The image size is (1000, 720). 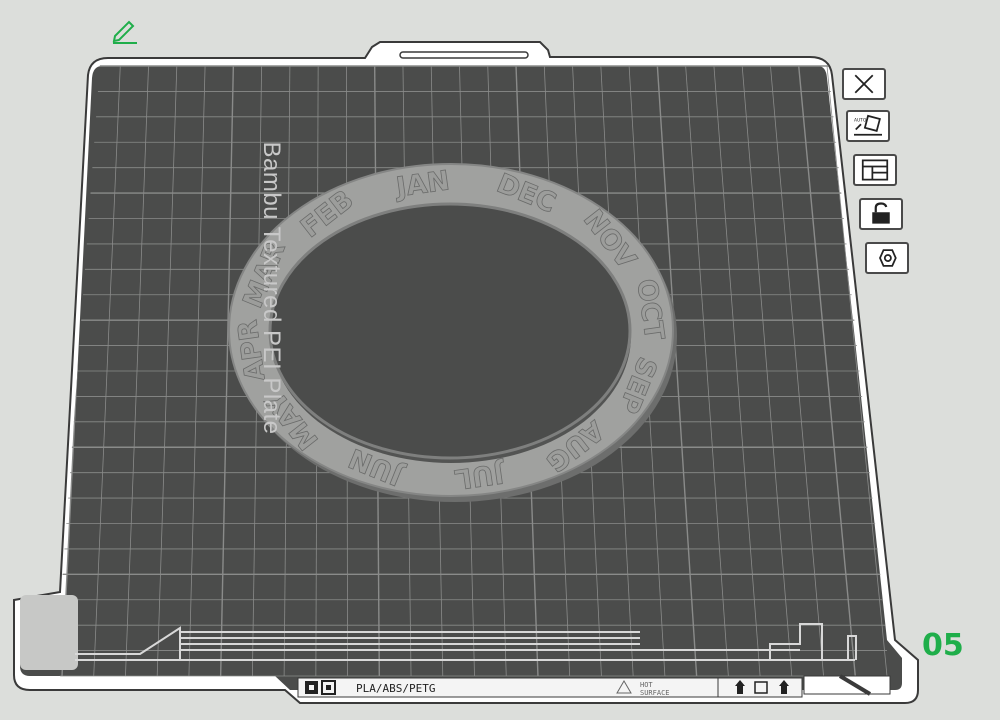 I want to click on close-icon, so click(x=864, y=84).